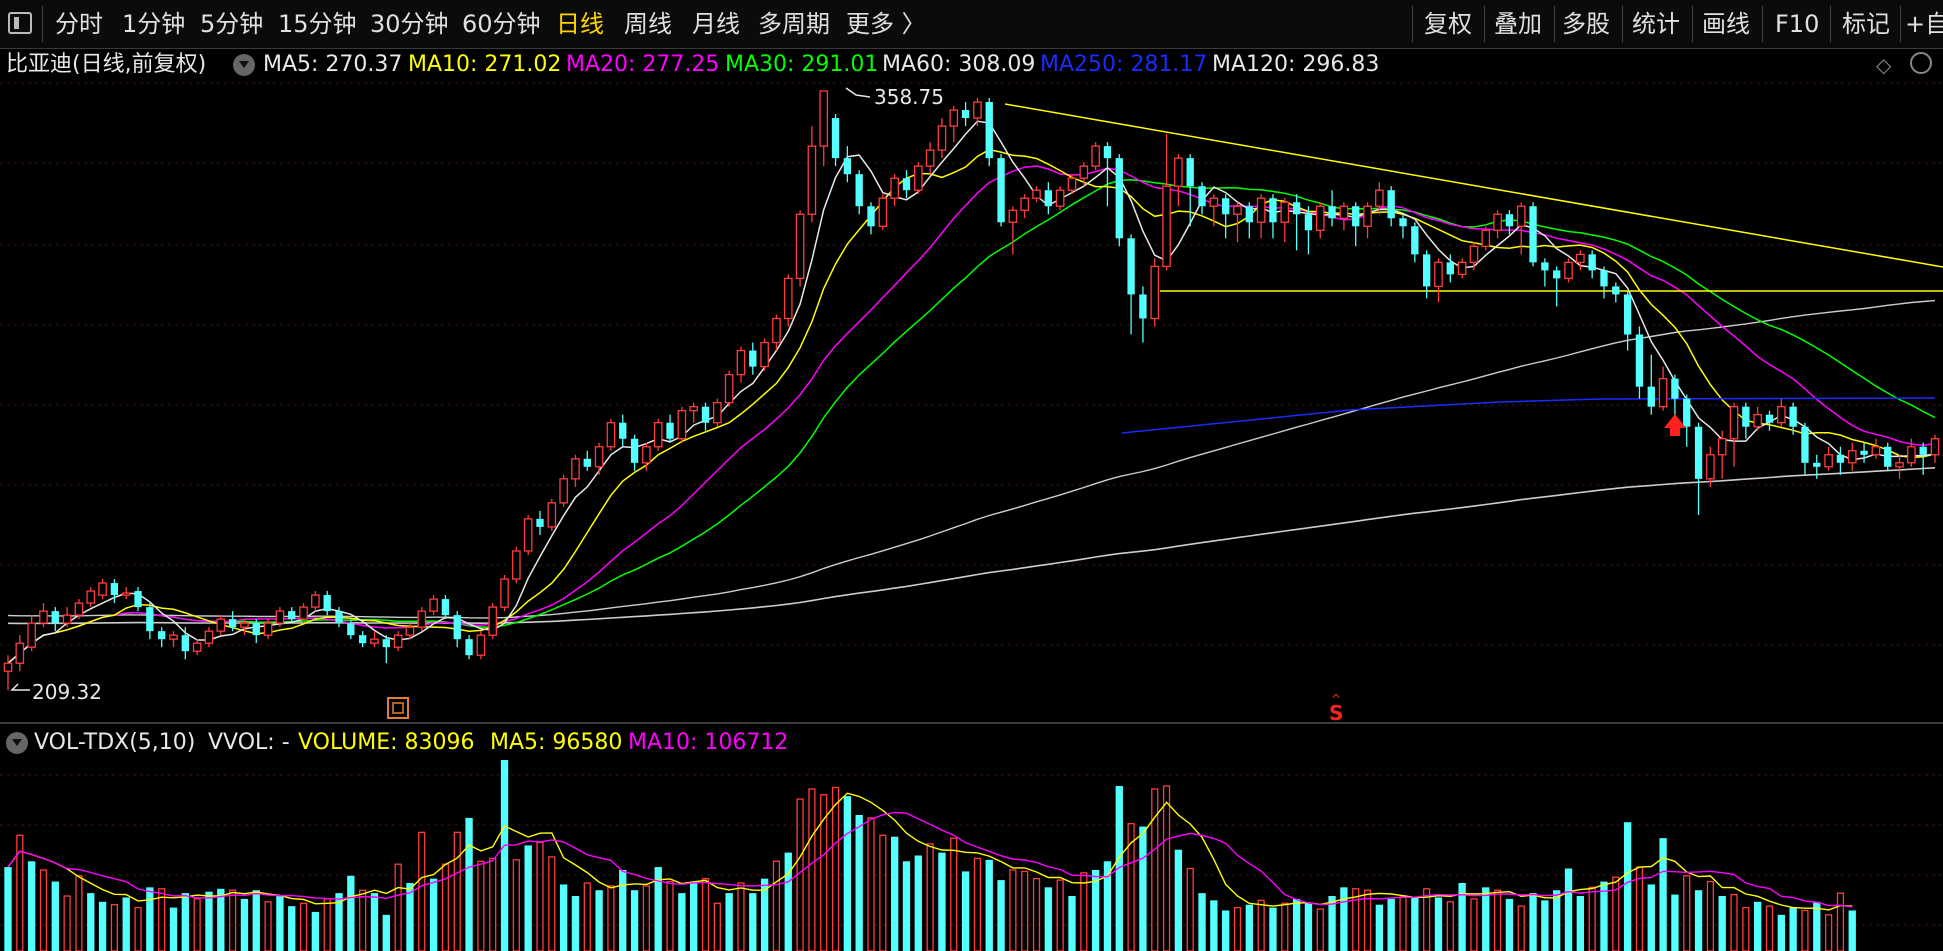 This screenshot has height=951, width=1943. What do you see at coordinates (20, 687) in the screenshot?
I see `low-pointer` at bounding box center [20, 687].